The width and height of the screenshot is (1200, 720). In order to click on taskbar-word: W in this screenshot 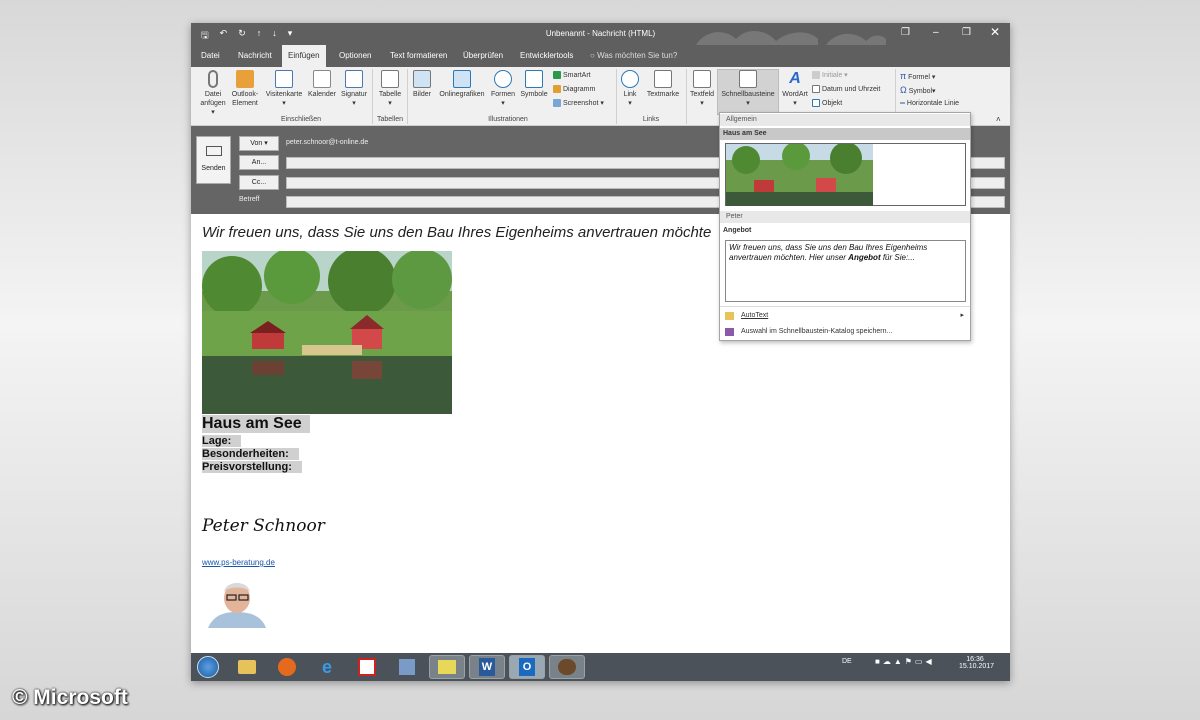, I will do `click(487, 667)`.